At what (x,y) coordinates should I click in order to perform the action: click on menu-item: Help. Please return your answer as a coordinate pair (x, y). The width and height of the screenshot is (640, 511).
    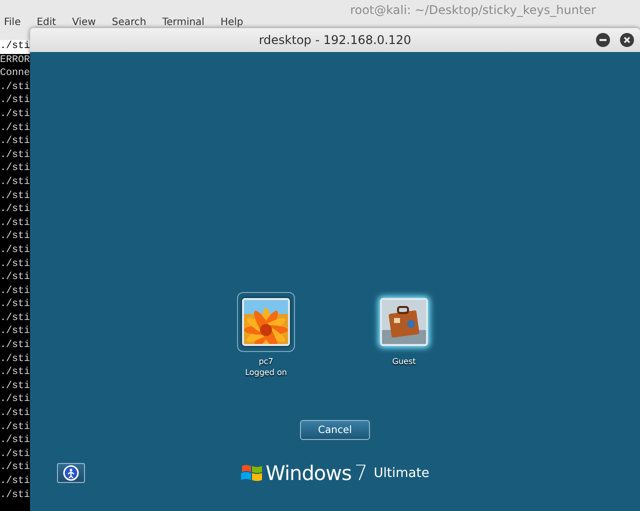
    Looking at the image, I should click on (232, 23).